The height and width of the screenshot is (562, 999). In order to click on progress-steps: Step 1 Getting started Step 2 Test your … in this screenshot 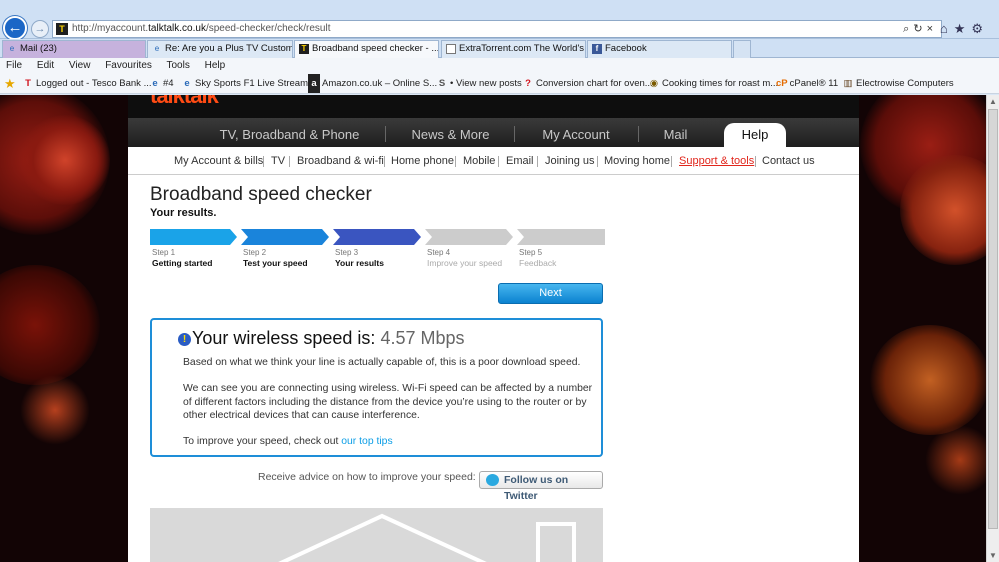, I will do `click(377, 249)`.